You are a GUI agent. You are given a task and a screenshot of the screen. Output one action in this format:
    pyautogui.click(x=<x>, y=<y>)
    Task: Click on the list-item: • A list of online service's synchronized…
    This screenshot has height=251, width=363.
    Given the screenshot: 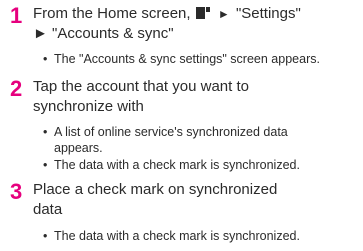 What is the action you would take?
    pyautogui.click(x=165, y=132)
    